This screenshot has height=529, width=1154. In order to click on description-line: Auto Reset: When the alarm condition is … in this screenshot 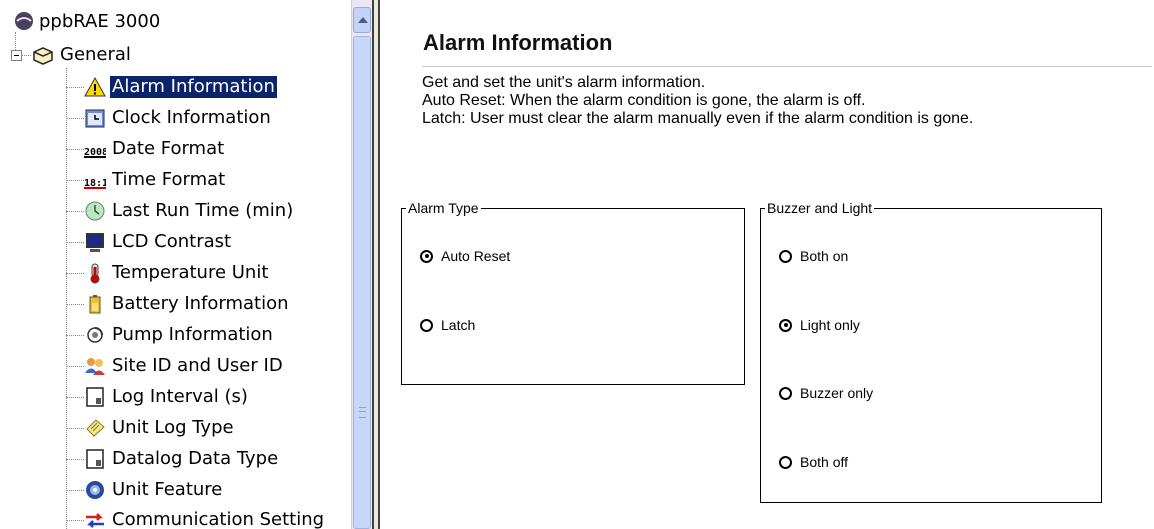, I will do `click(644, 100)`.